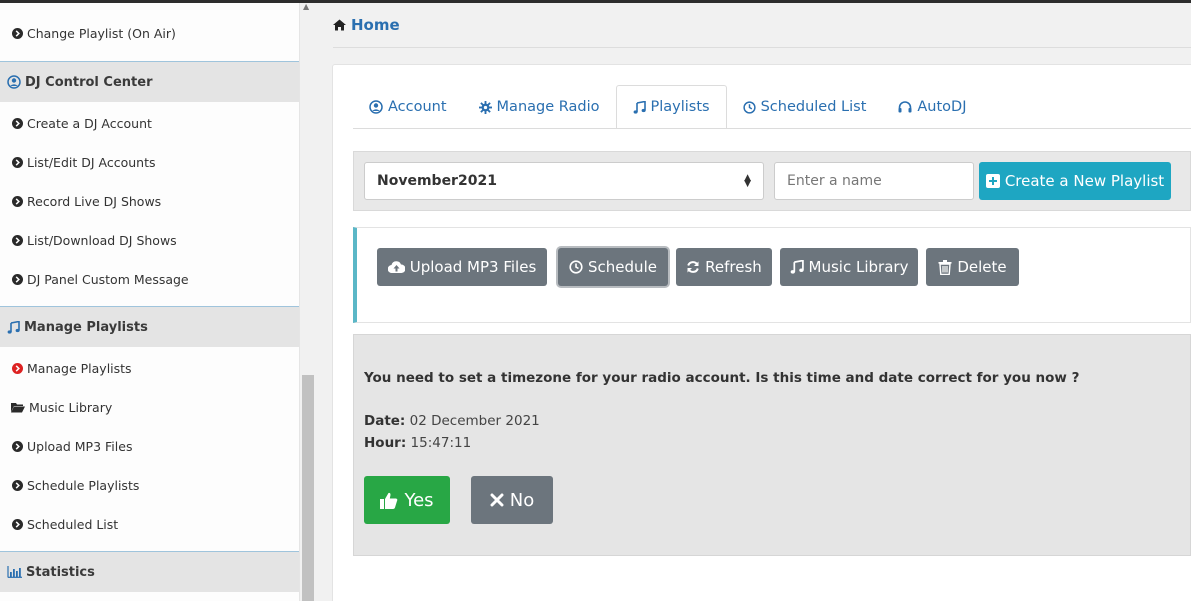 The image size is (1191, 601). I want to click on sidebar-item-list-edit-dj-accounts: List/Edit DJ Accounts, so click(149, 162).